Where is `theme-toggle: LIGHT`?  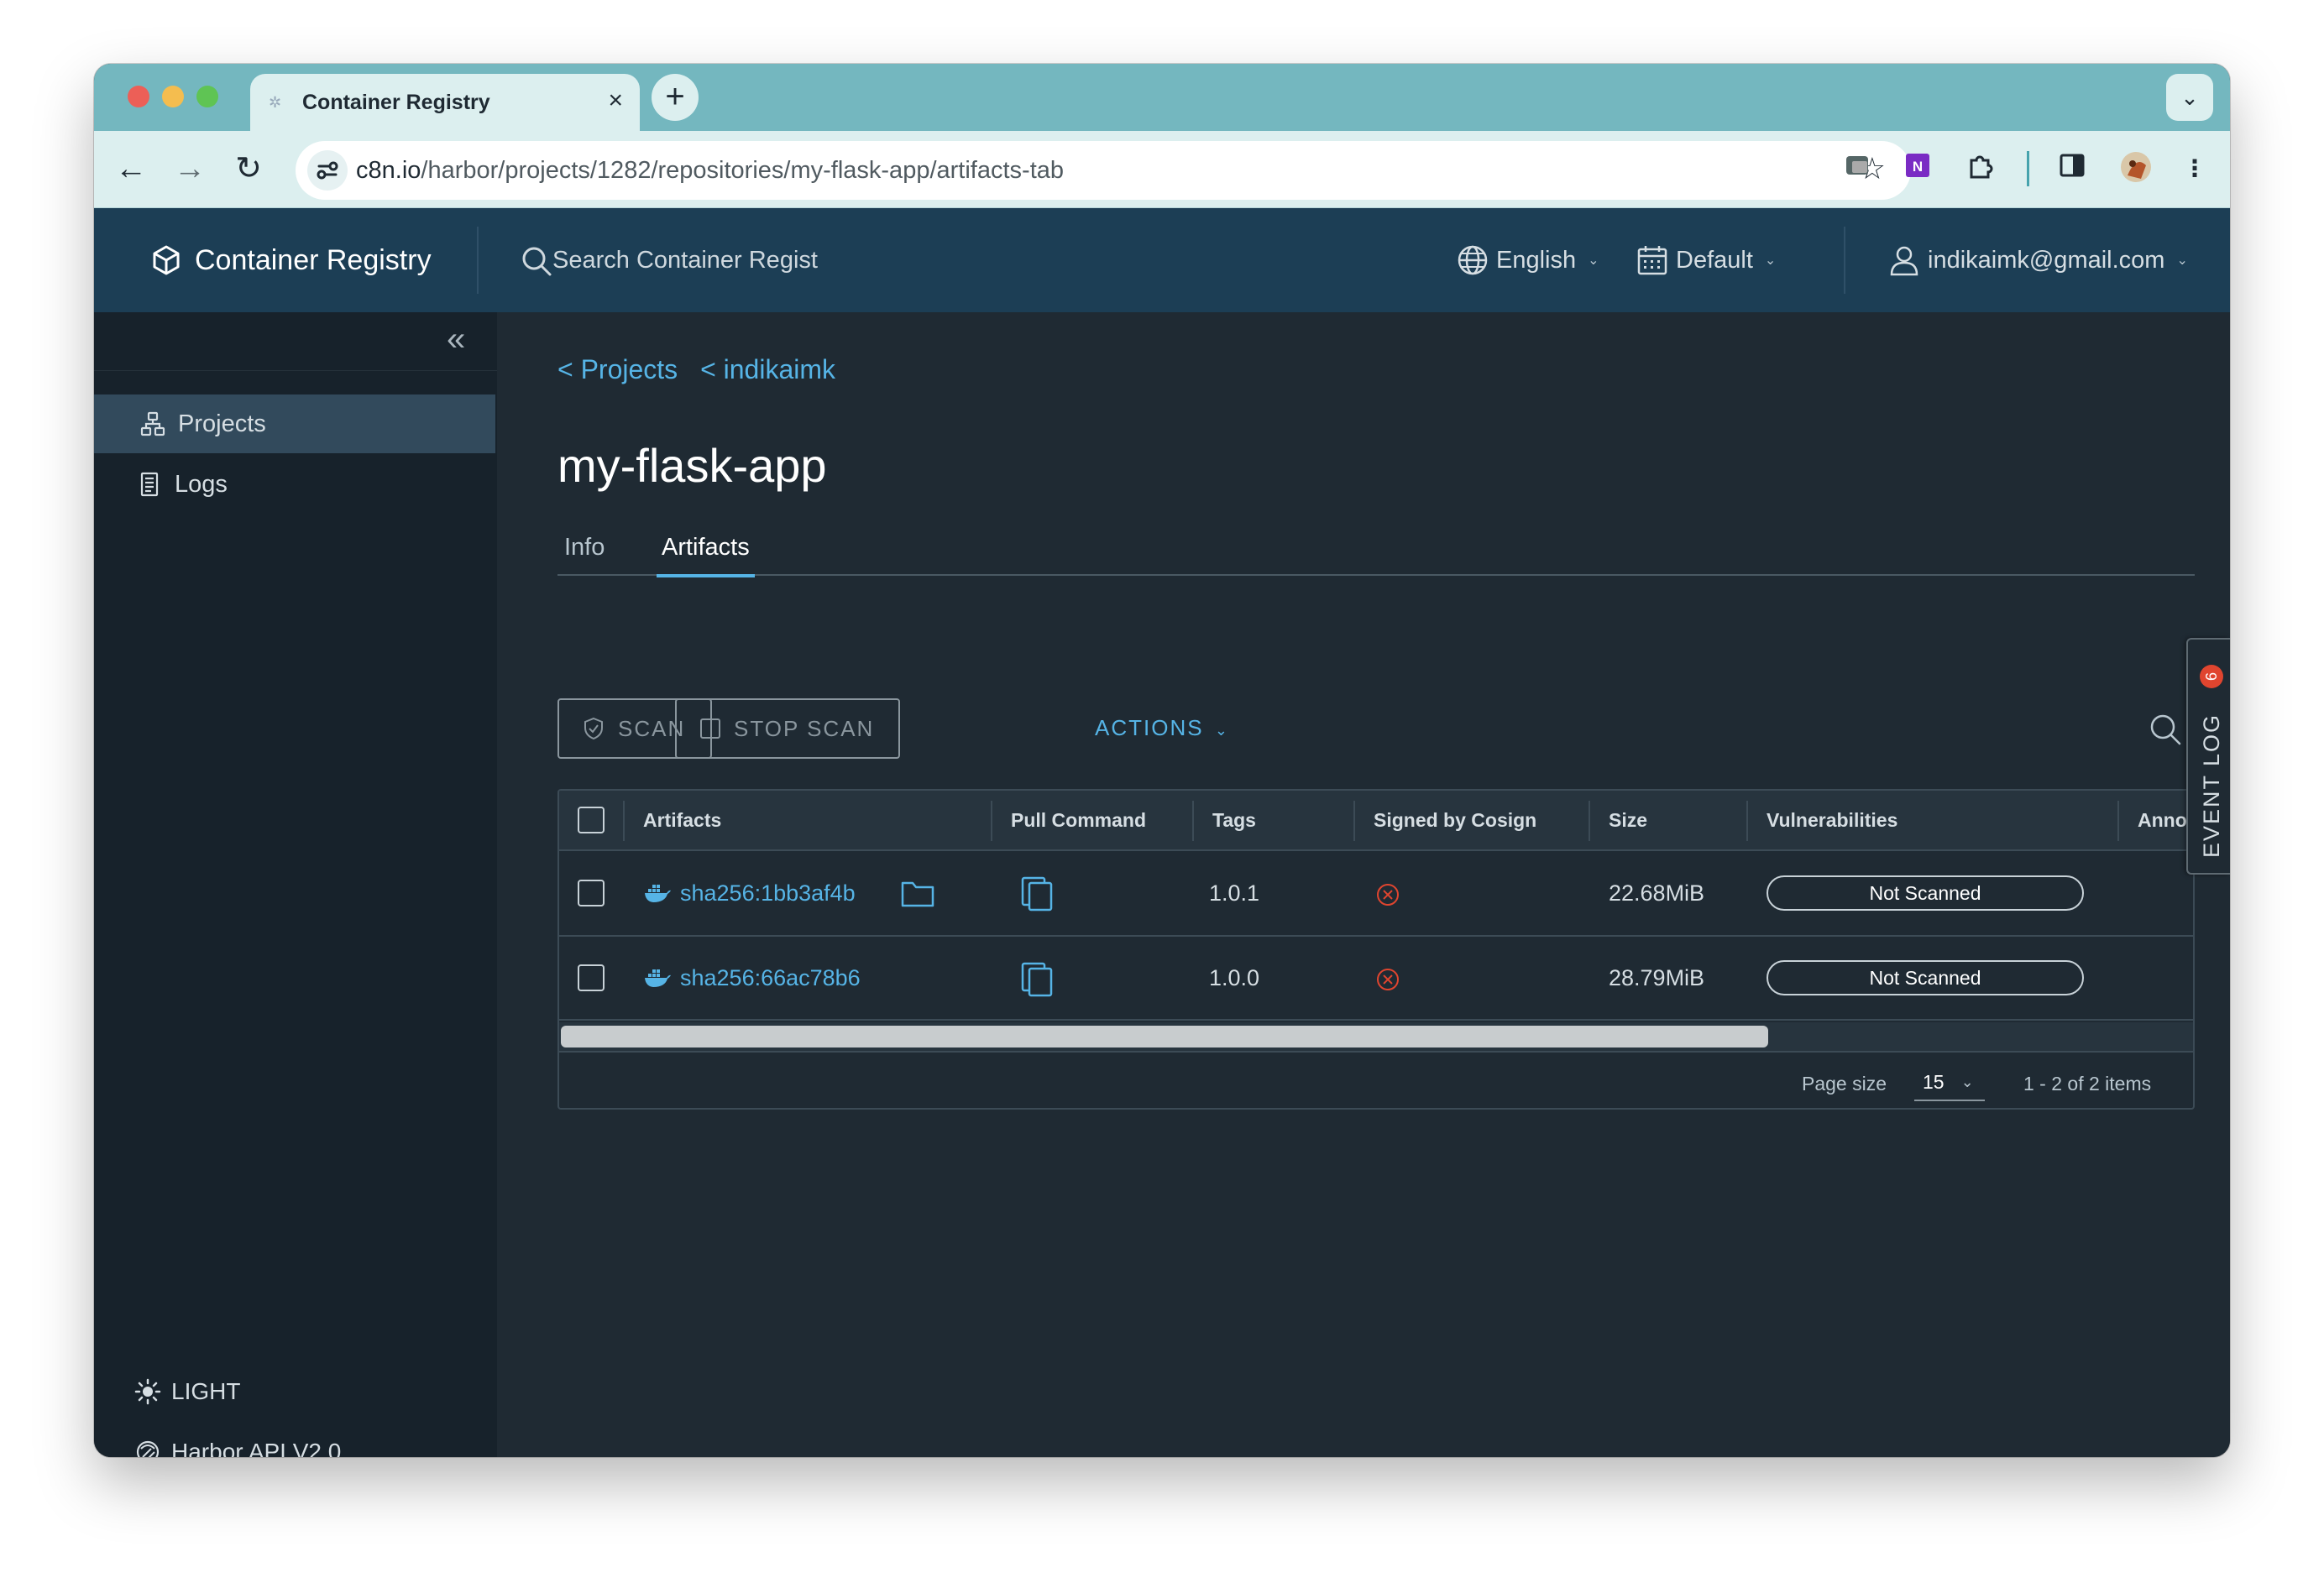 theme-toggle: LIGHT is located at coordinates (187, 1392).